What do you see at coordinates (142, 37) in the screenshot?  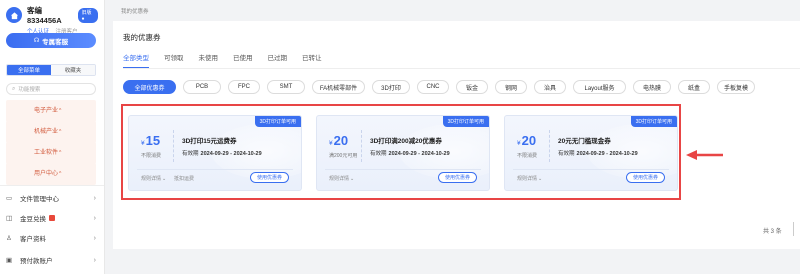 I see `page-title: 我的优惠券` at bounding box center [142, 37].